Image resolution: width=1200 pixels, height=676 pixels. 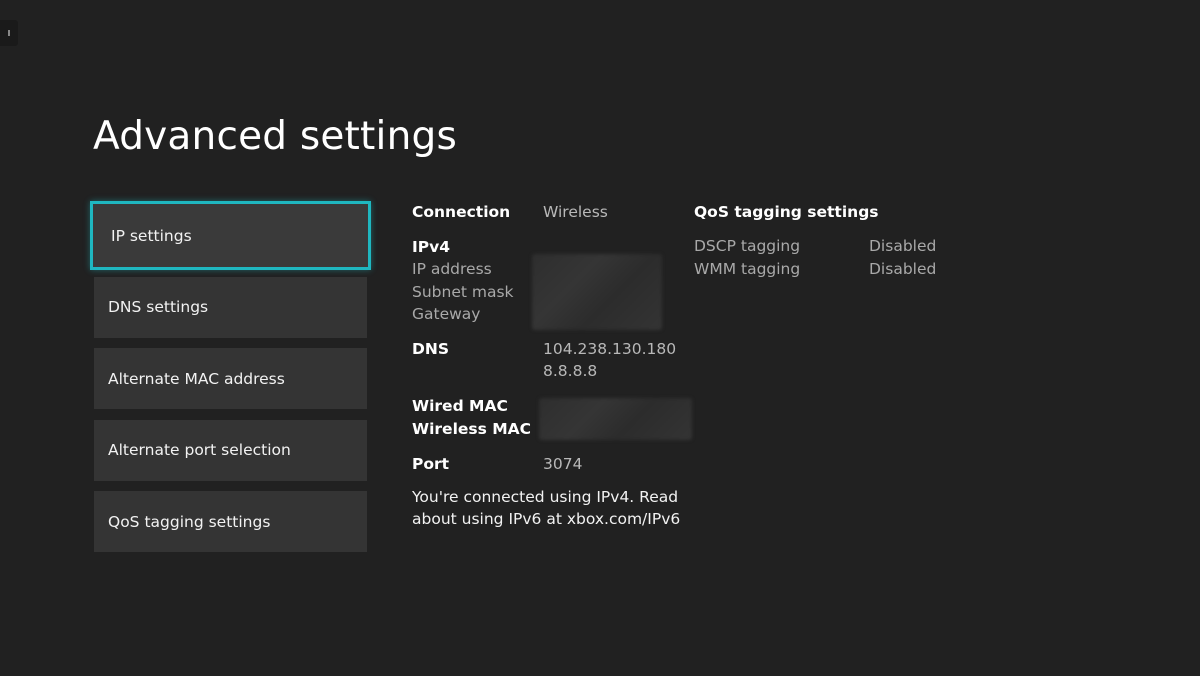 I want to click on menu-item-label: QoS tagging settings, so click(x=189, y=521).